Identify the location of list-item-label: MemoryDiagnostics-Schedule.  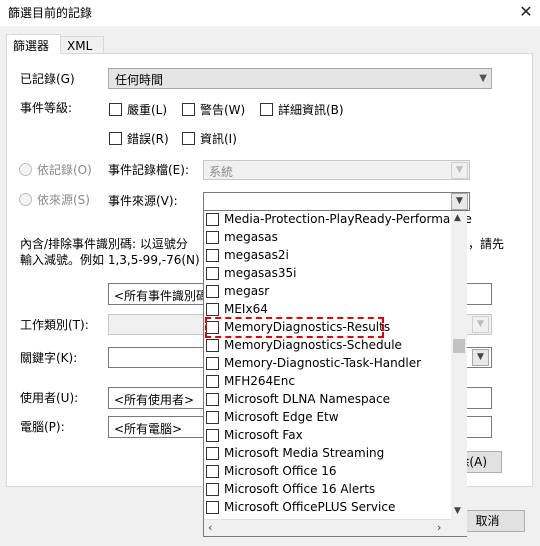
(313, 345).